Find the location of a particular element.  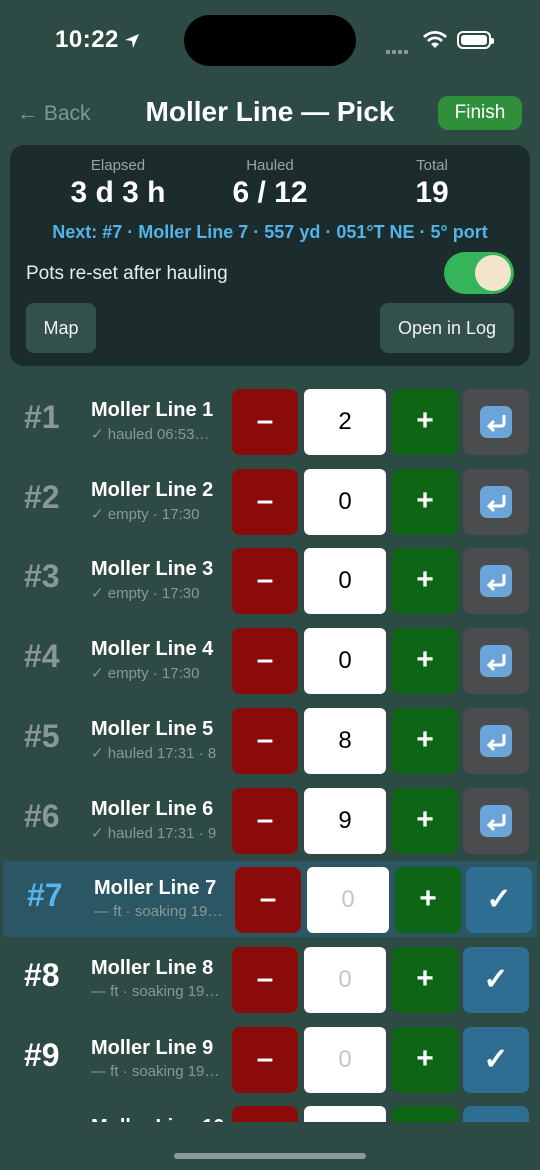

total-value: 19 is located at coordinates (432, 192).